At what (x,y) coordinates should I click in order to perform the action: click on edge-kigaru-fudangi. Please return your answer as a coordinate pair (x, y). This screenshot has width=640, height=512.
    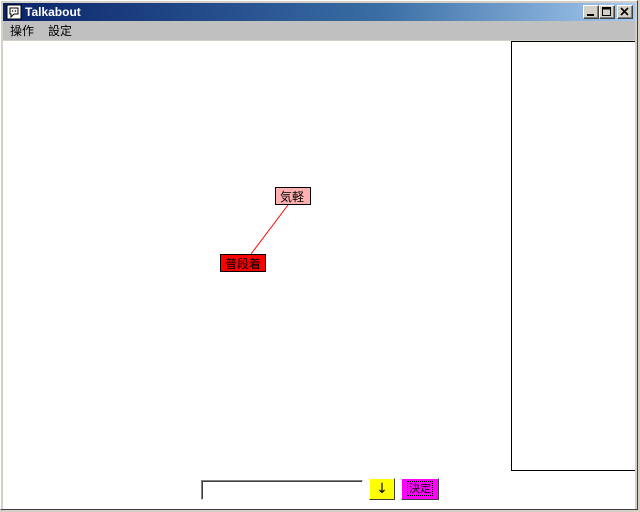
    Looking at the image, I should click on (269, 229).